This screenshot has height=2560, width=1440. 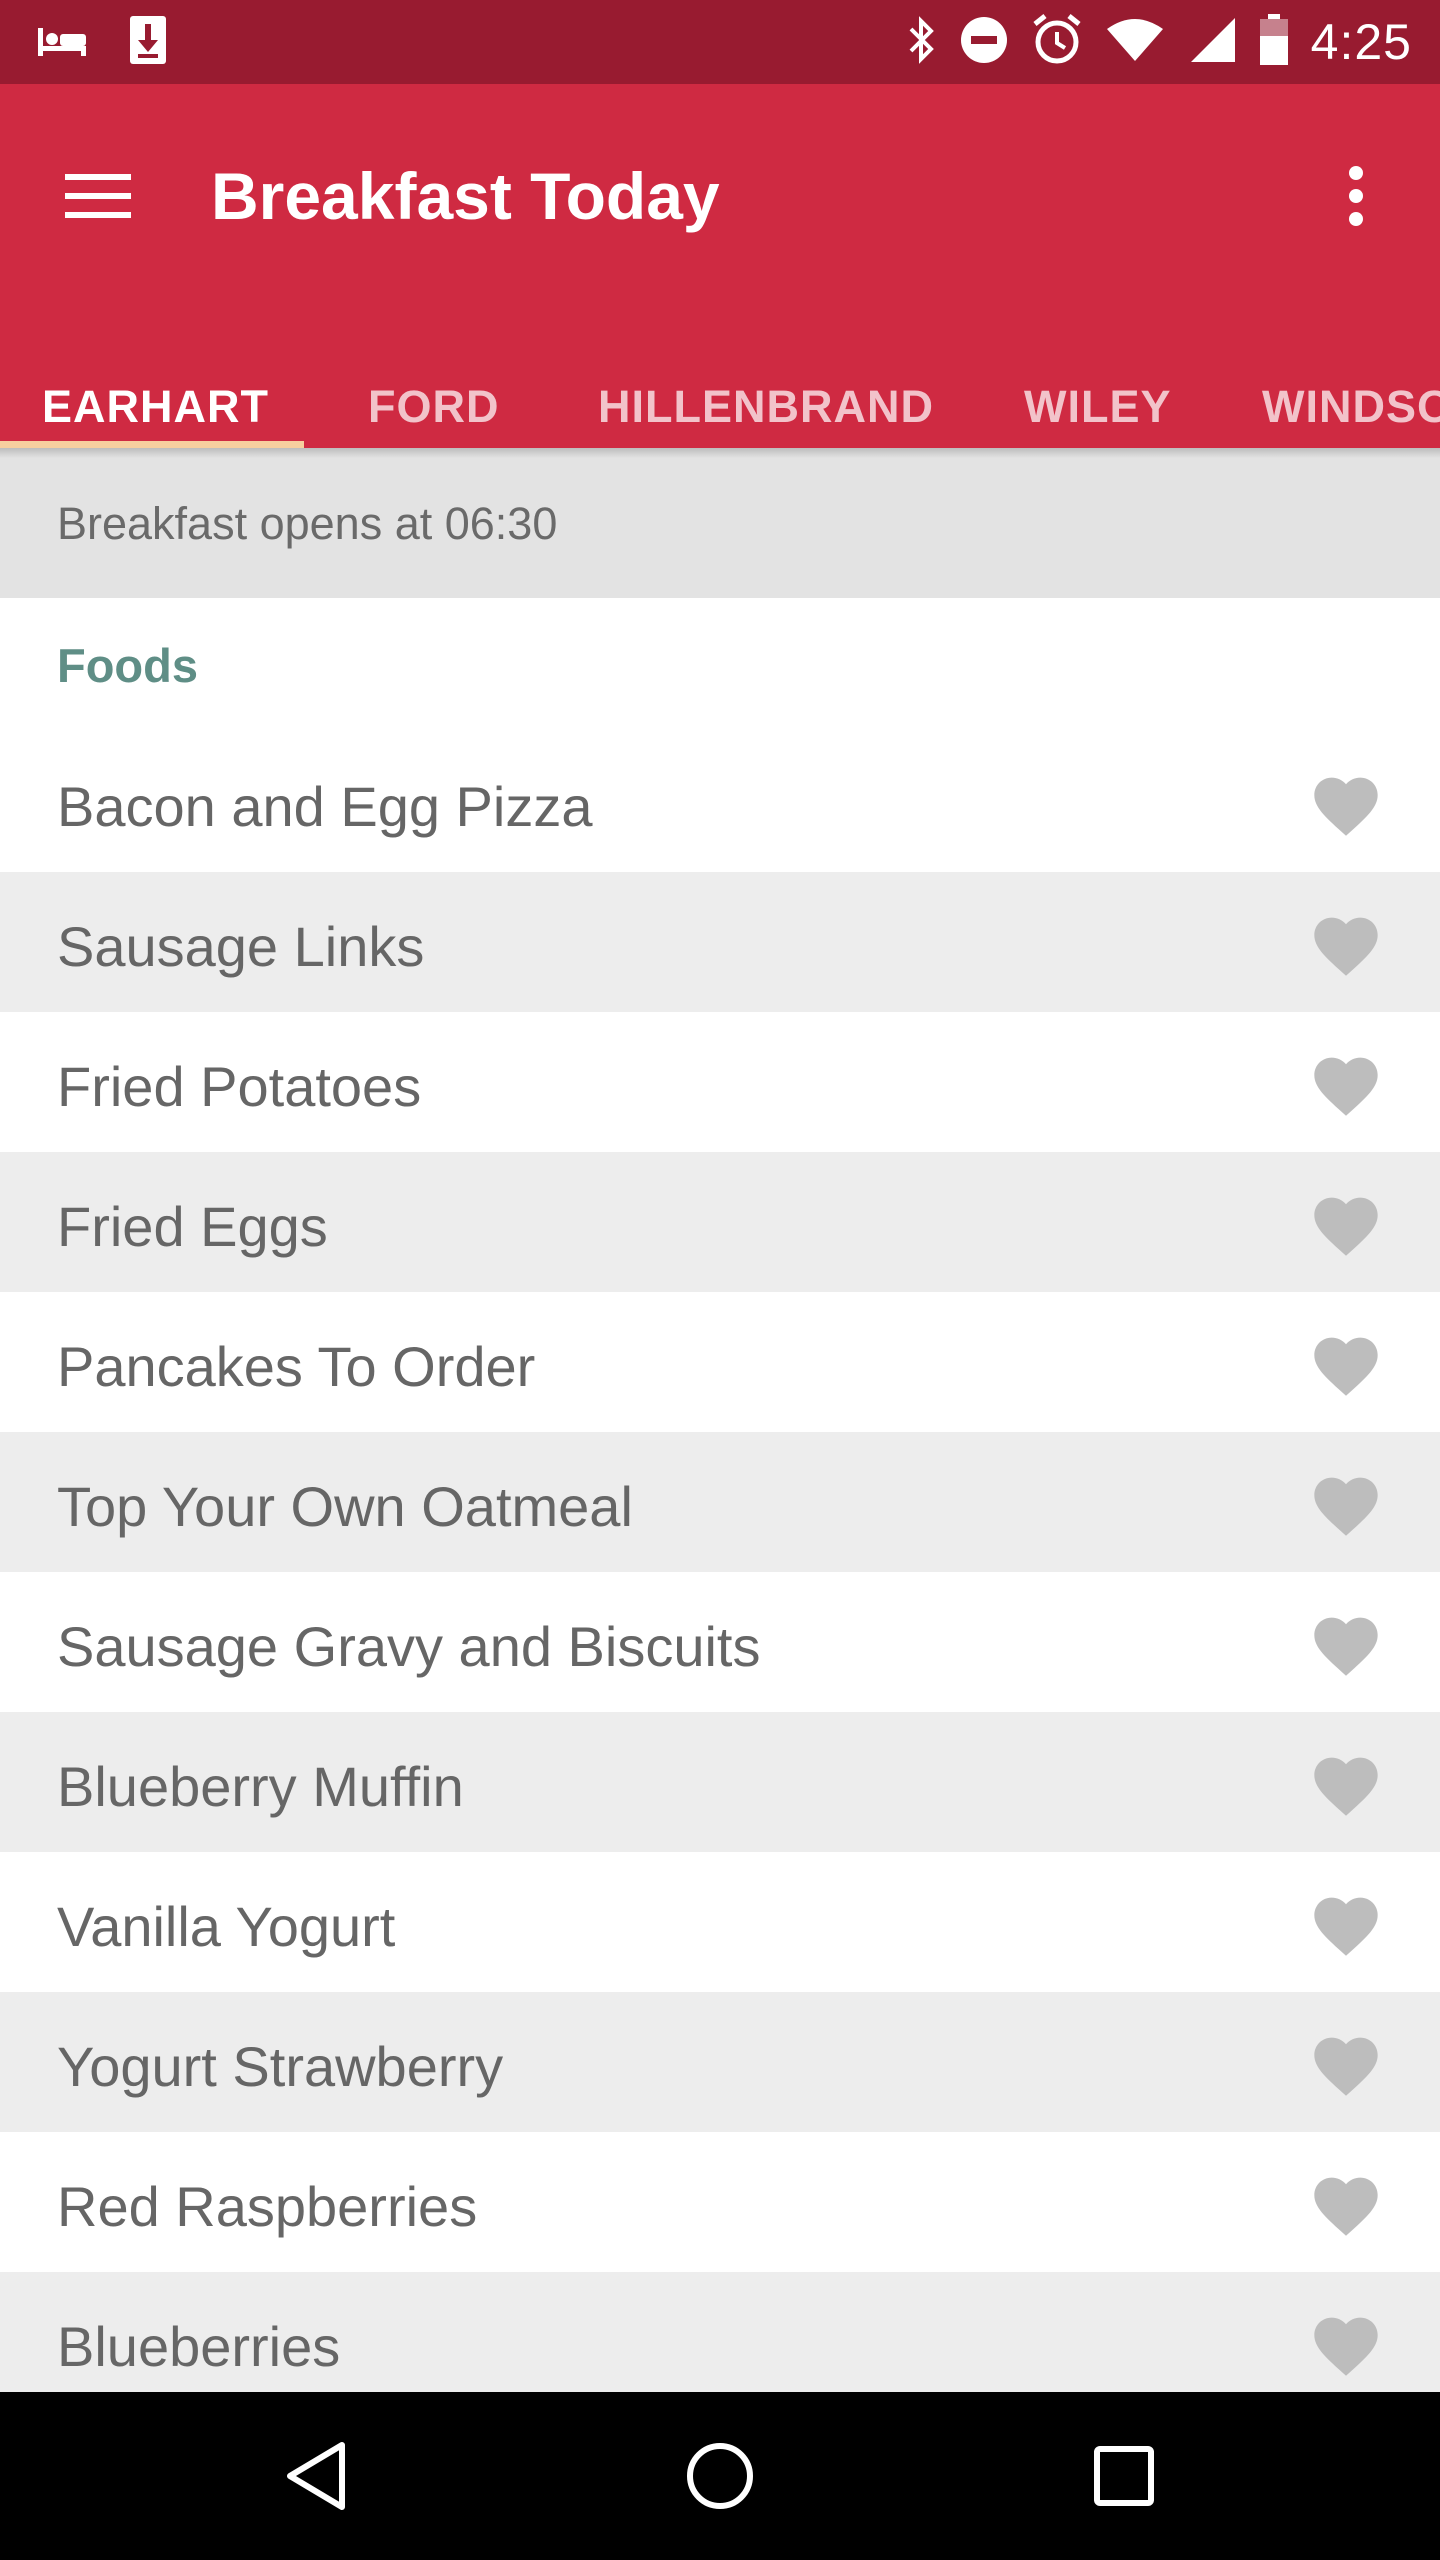 What do you see at coordinates (155, 407) in the screenshot?
I see `tab-earhart: EARHART` at bounding box center [155, 407].